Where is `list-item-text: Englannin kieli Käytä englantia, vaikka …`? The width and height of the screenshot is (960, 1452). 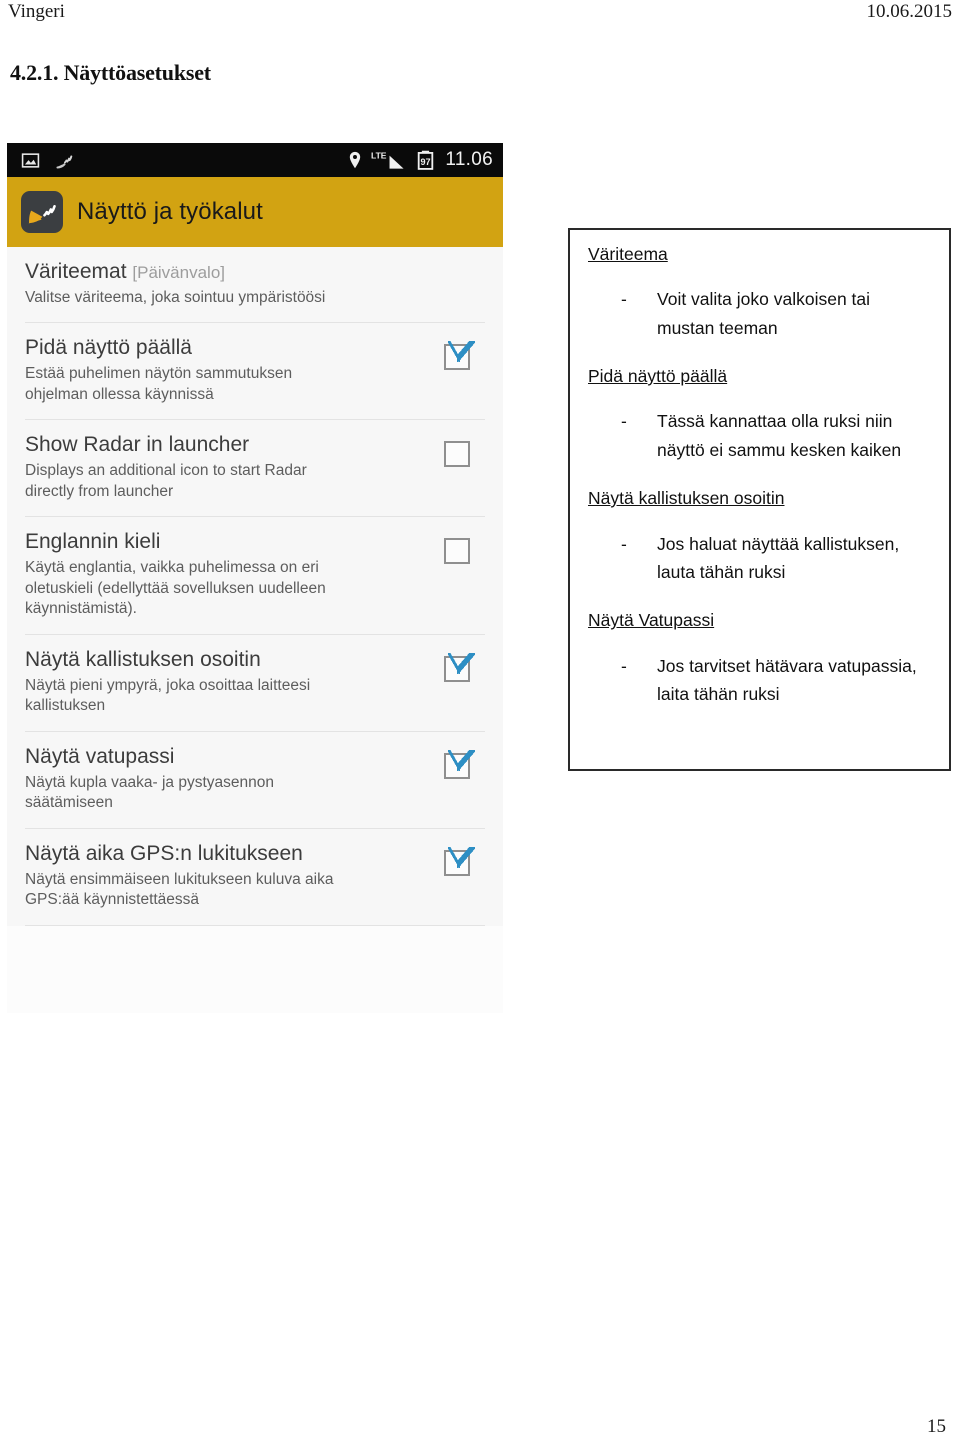
list-item-text: Englannin kieli Käytä englantia, vaikka … is located at coordinates (227, 575).